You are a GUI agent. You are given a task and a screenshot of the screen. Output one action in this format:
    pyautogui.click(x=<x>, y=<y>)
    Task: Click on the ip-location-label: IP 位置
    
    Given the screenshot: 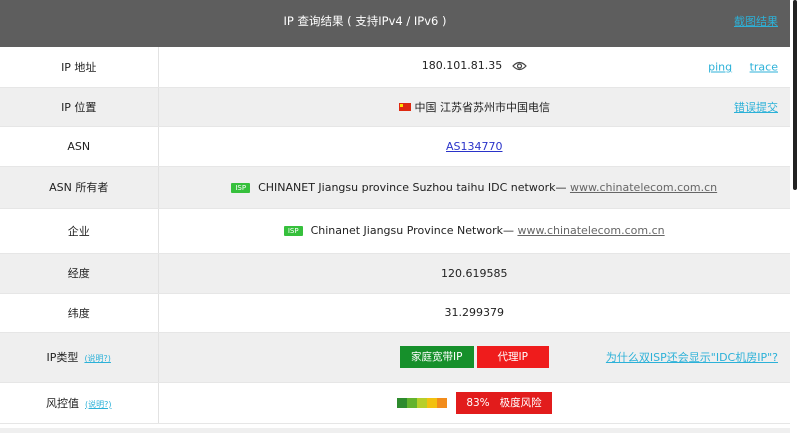 What is the action you would take?
    pyautogui.click(x=79, y=107)
    